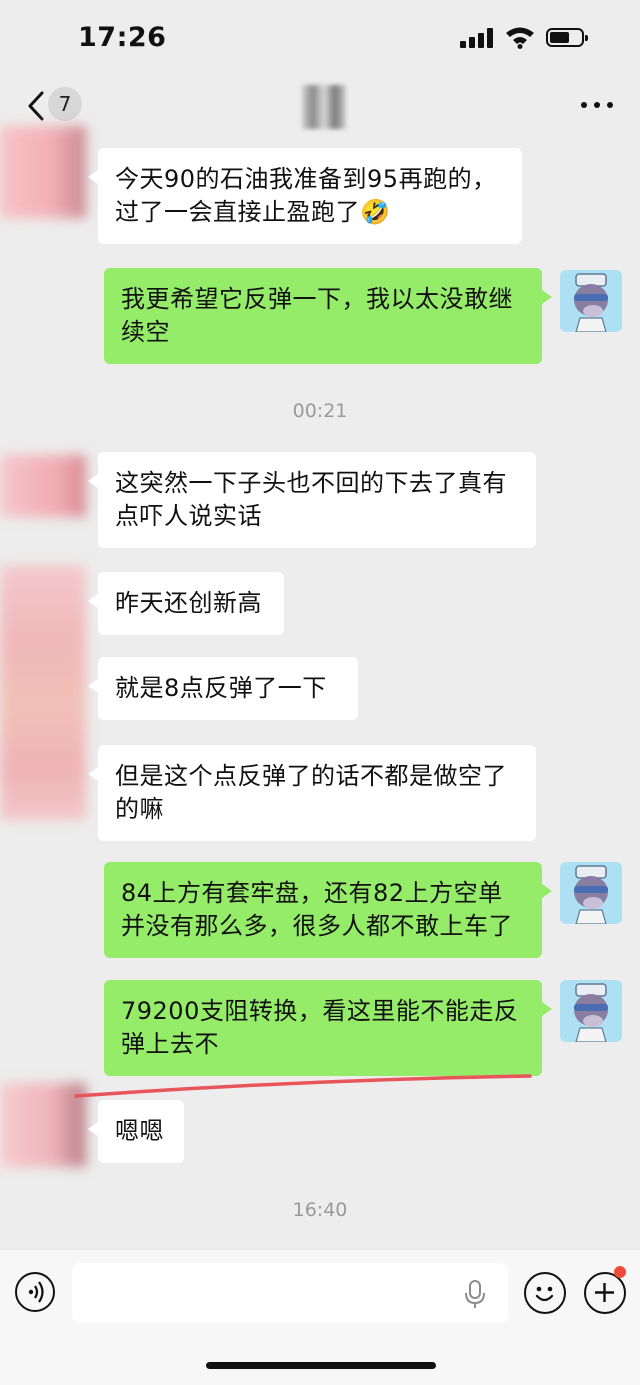  I want to click on more-options-icon, so click(598, 105).